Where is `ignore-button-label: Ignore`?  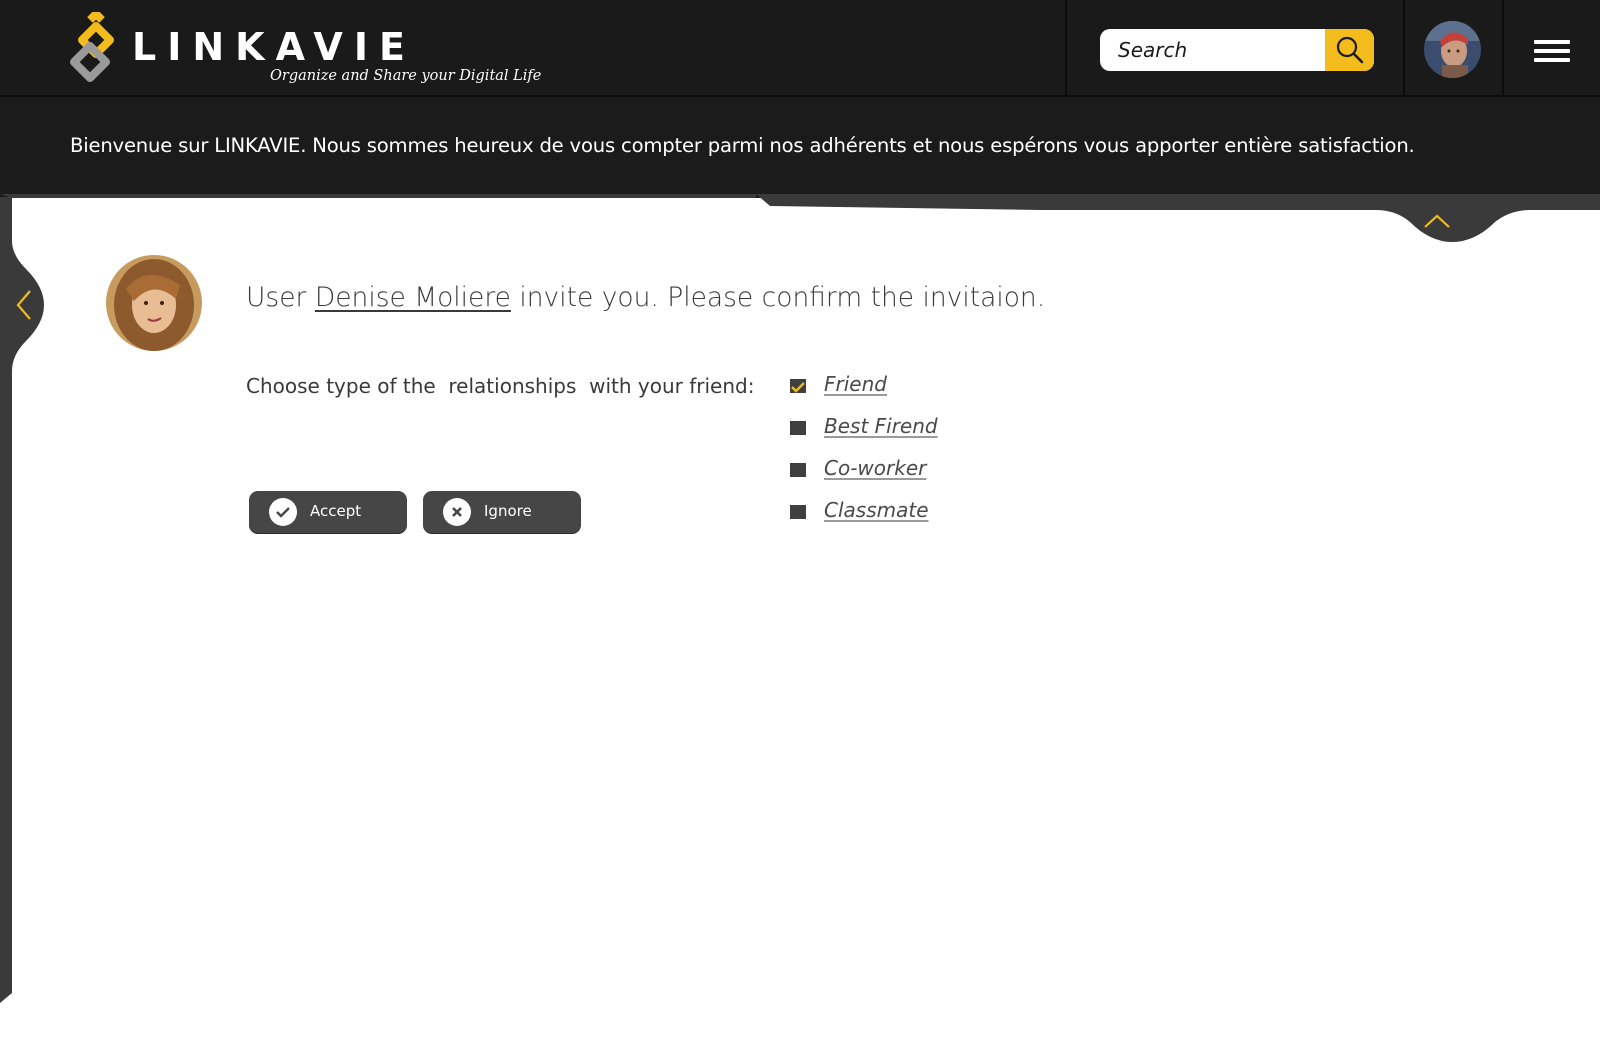 ignore-button-label: Ignore is located at coordinates (508, 511).